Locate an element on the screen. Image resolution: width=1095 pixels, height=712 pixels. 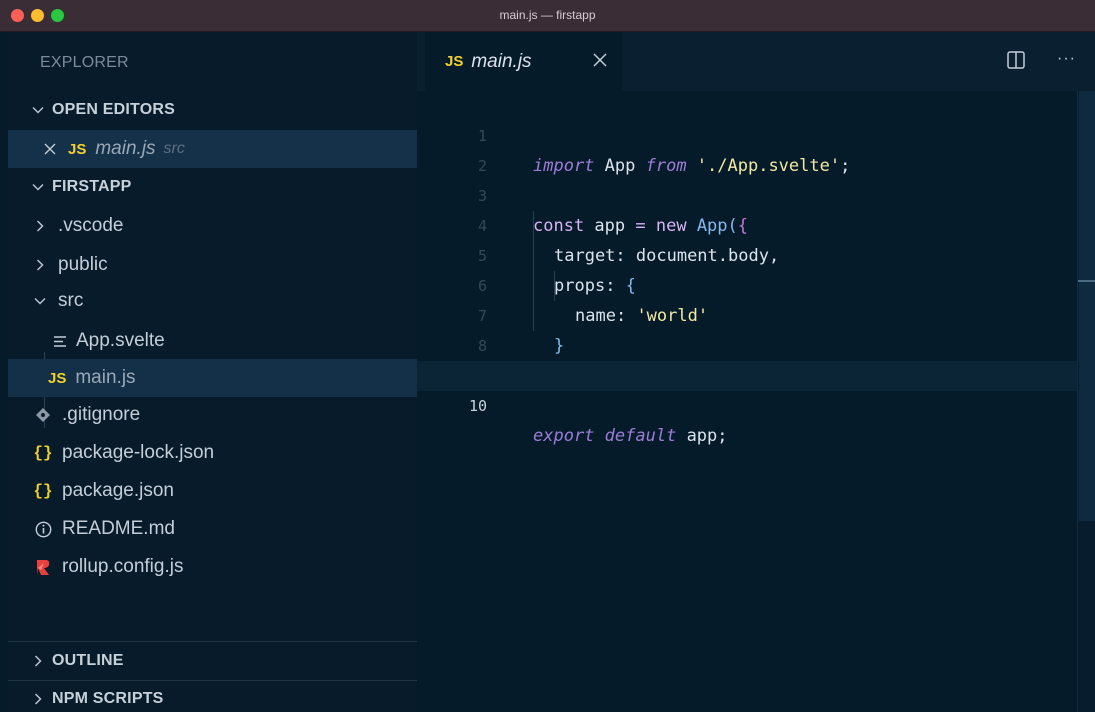
tree-item-label: package-lock.json is located at coordinates (138, 452).